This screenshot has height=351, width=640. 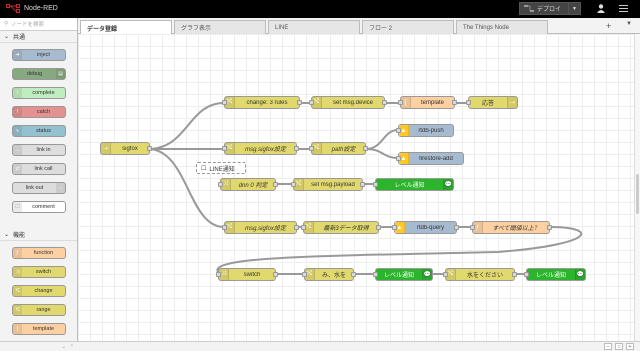 What do you see at coordinates (480, 274) in the screenshot?
I see `flow-node-mizu-kudasai: ⤭ 水をください` at bounding box center [480, 274].